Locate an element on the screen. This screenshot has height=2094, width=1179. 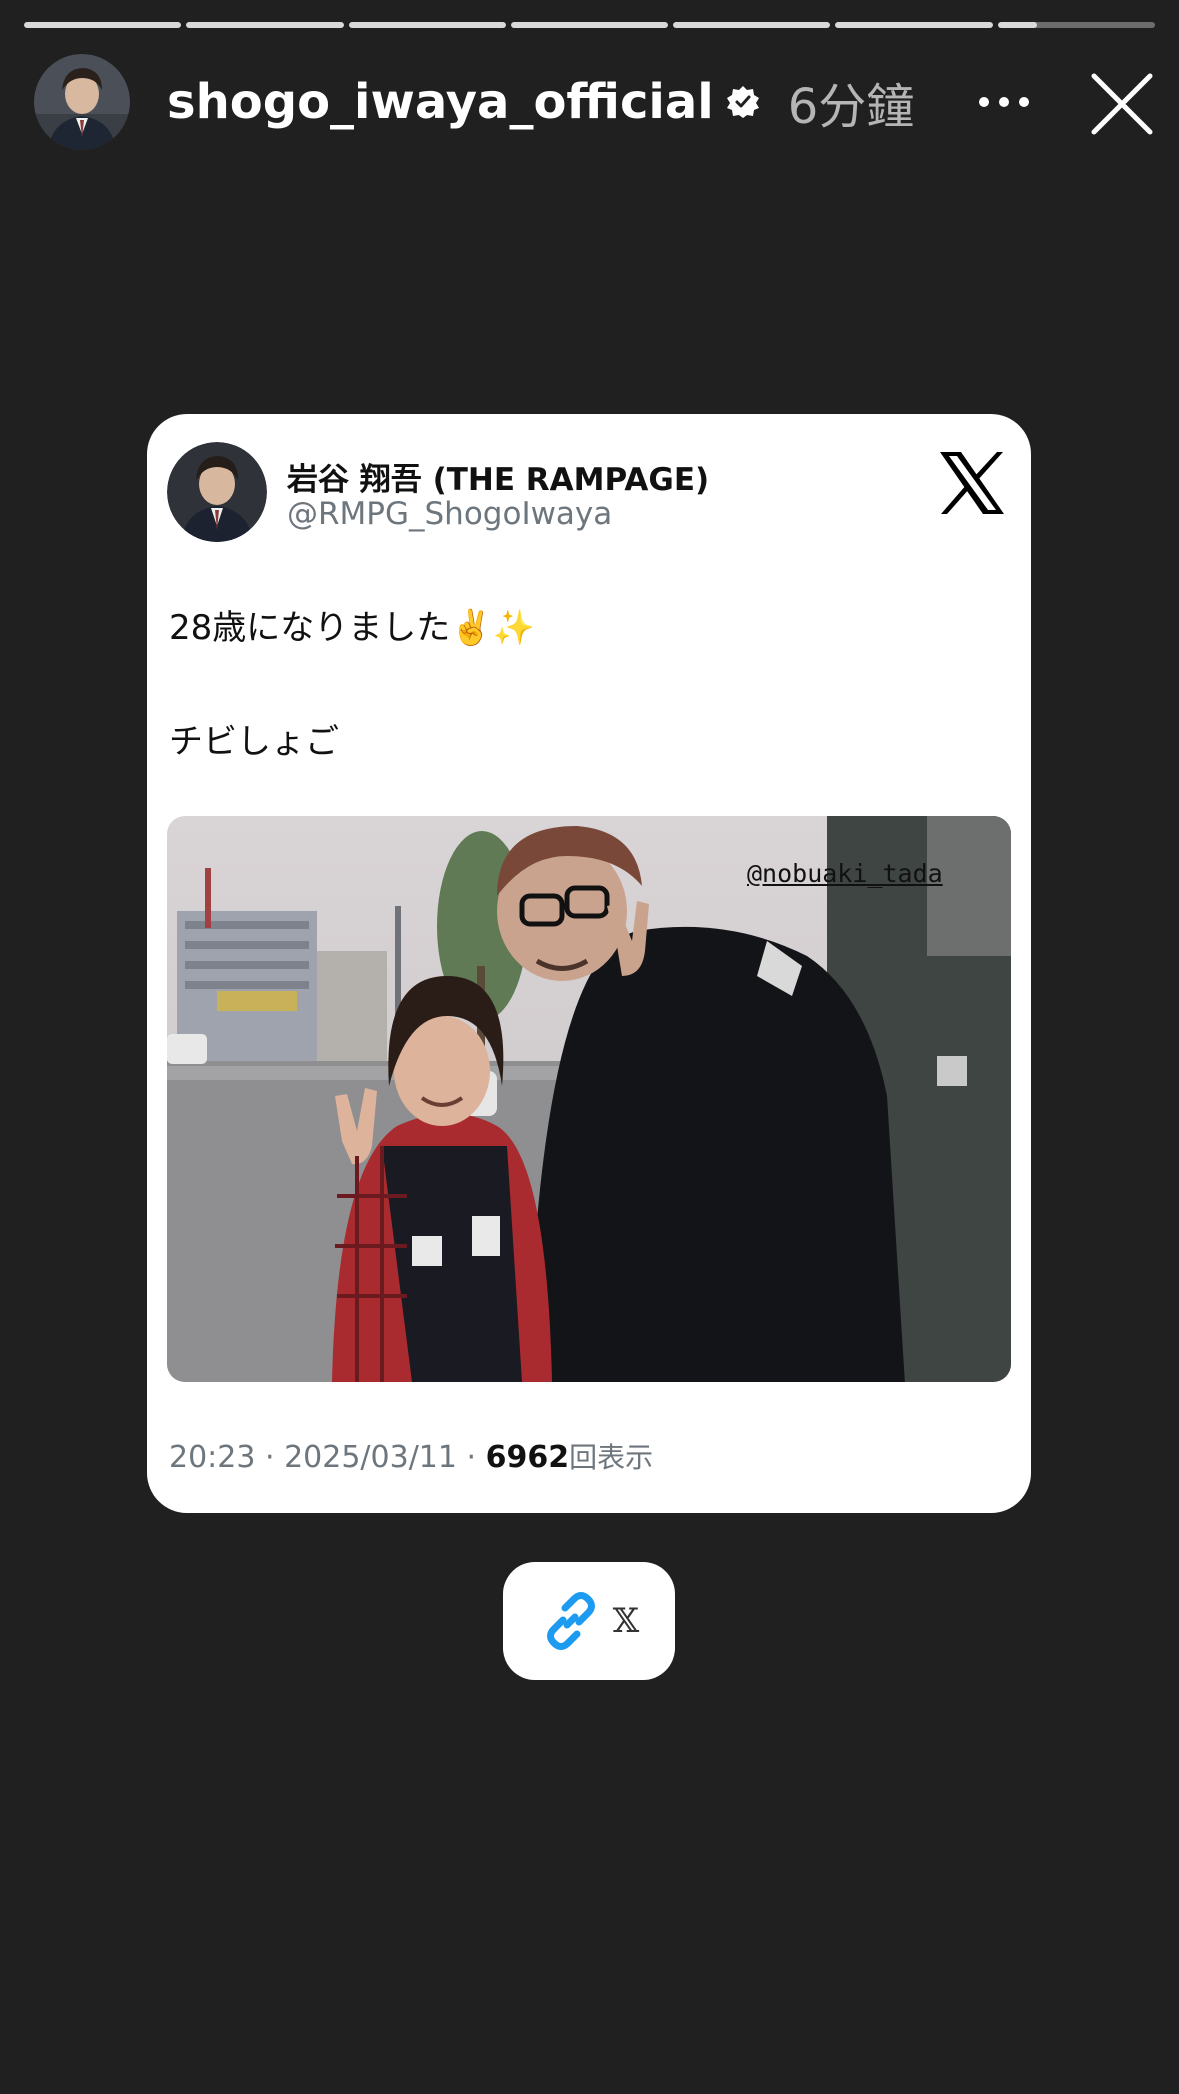
story-time-ago: 6分鐘 is located at coordinates (851, 107).